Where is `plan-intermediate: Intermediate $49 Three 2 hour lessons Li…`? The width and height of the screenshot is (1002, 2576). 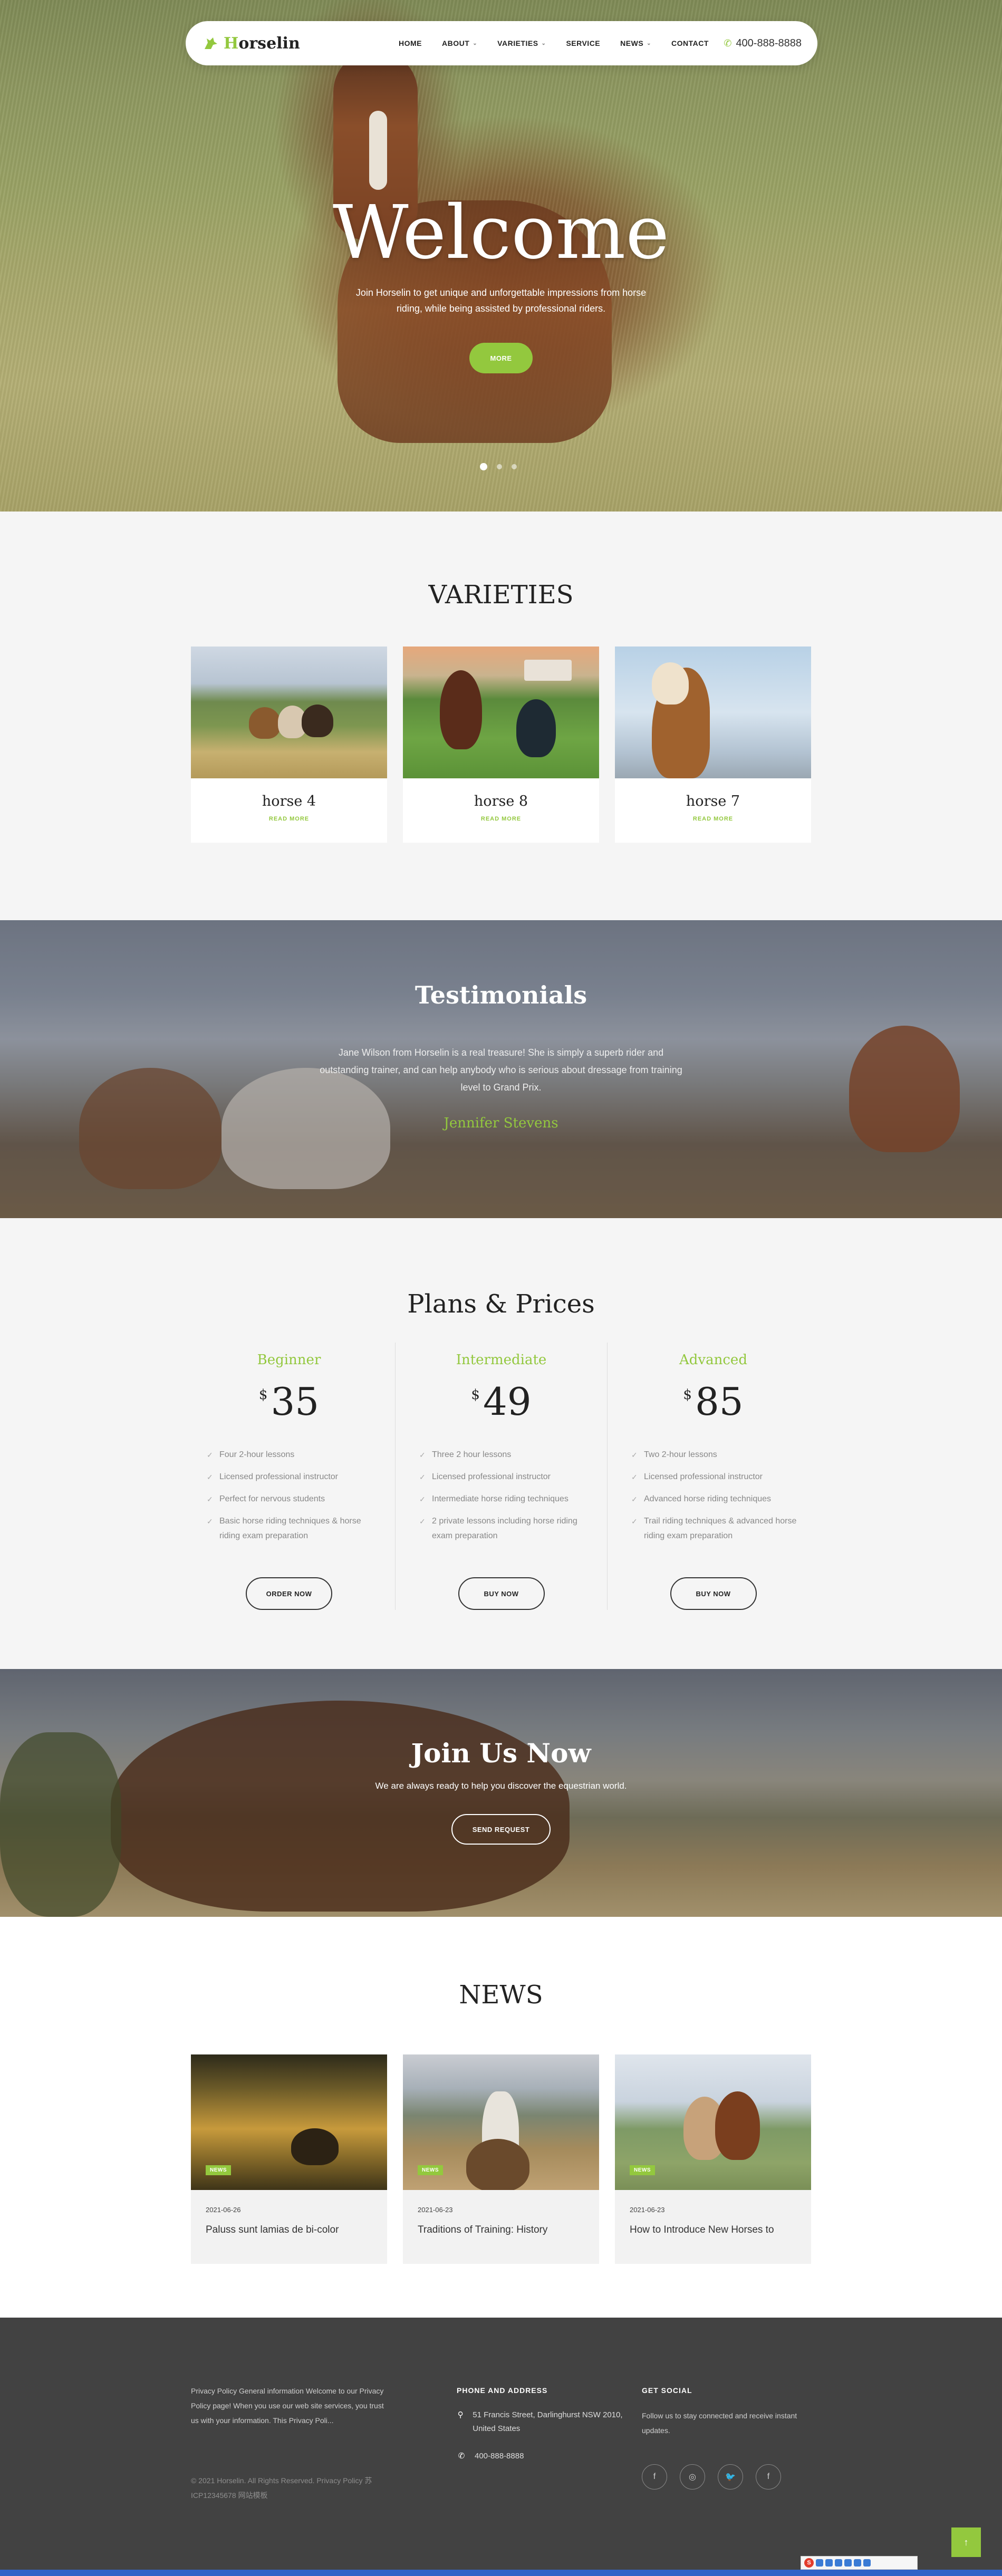
plan-intermediate: Intermediate $49 Three 2 hour lessons Li… is located at coordinates (501, 1476).